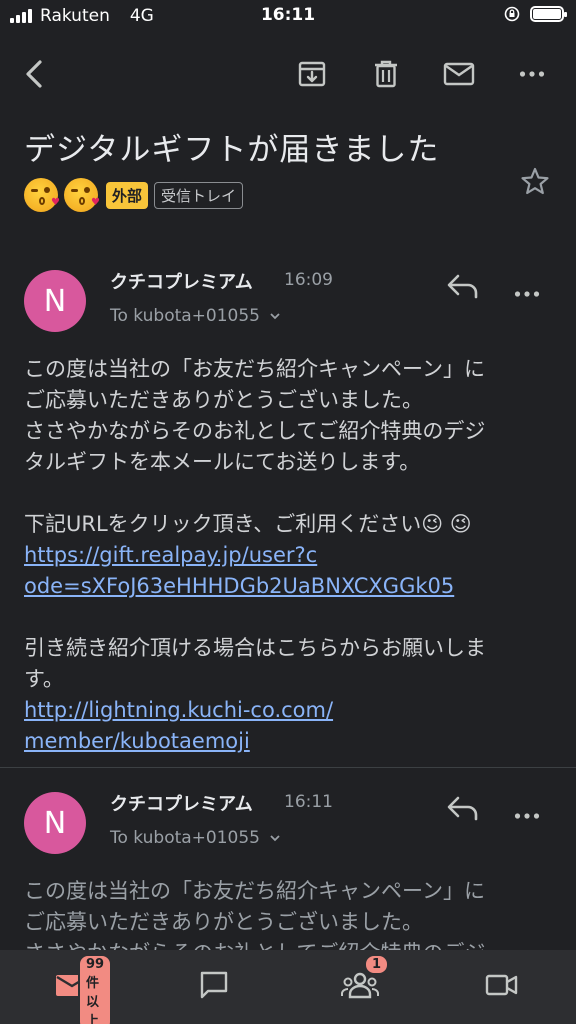 This screenshot has width=576, height=1024. I want to click on more-options-button, so click(532, 74).